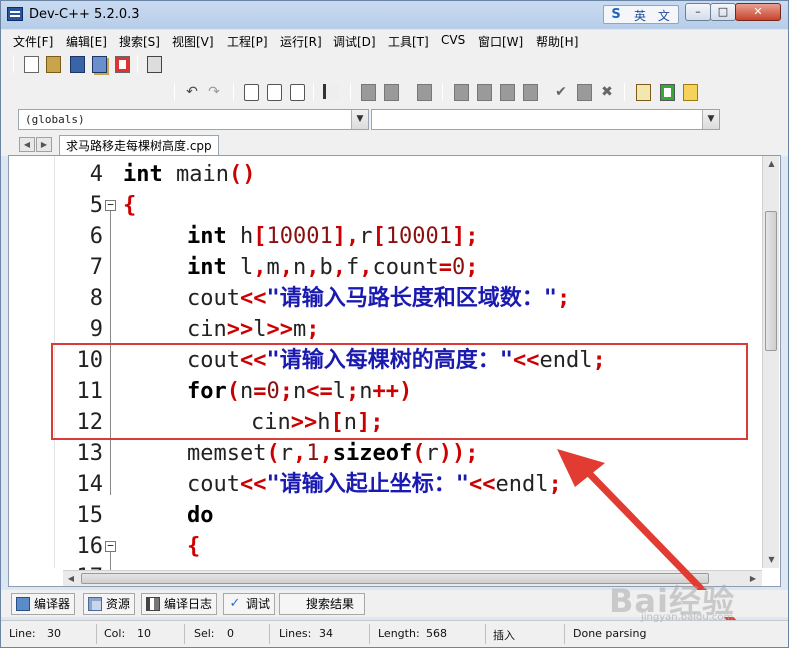 This screenshot has height=648, width=789. I want to click on code-text: {, so click(129, 205).